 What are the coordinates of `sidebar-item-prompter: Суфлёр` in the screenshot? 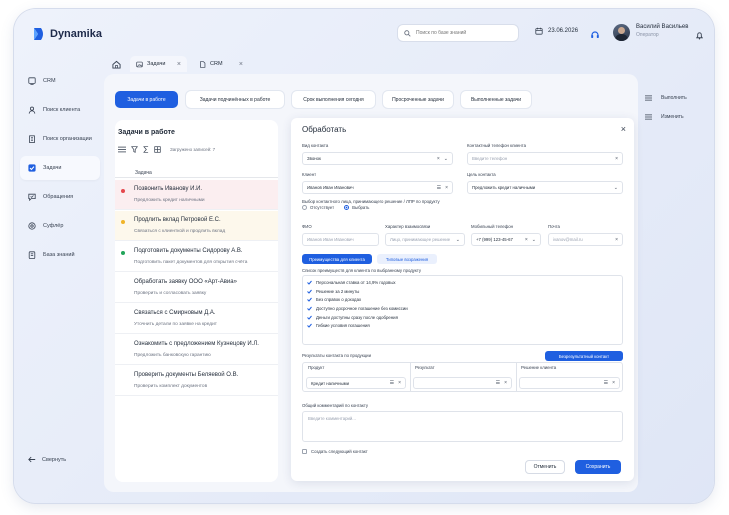 It's located at (60, 226).